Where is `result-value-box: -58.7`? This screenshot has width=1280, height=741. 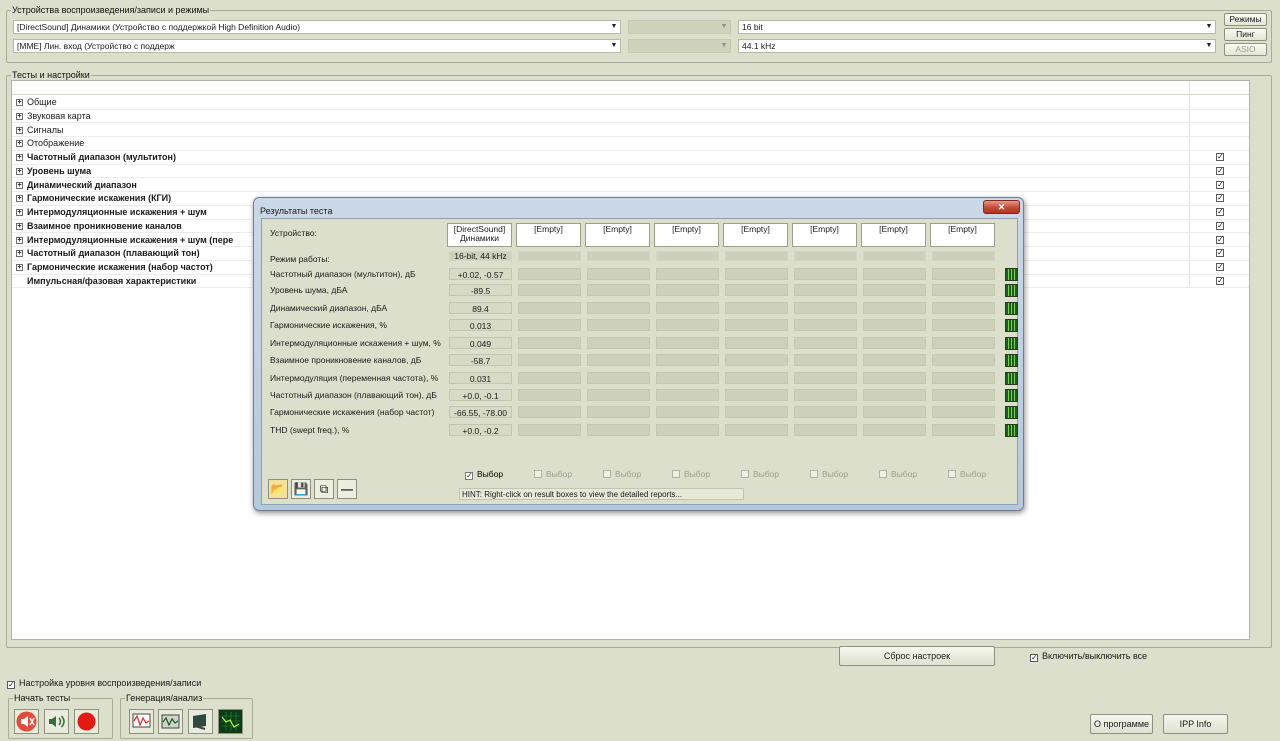 result-value-box: -58.7 is located at coordinates (480, 360).